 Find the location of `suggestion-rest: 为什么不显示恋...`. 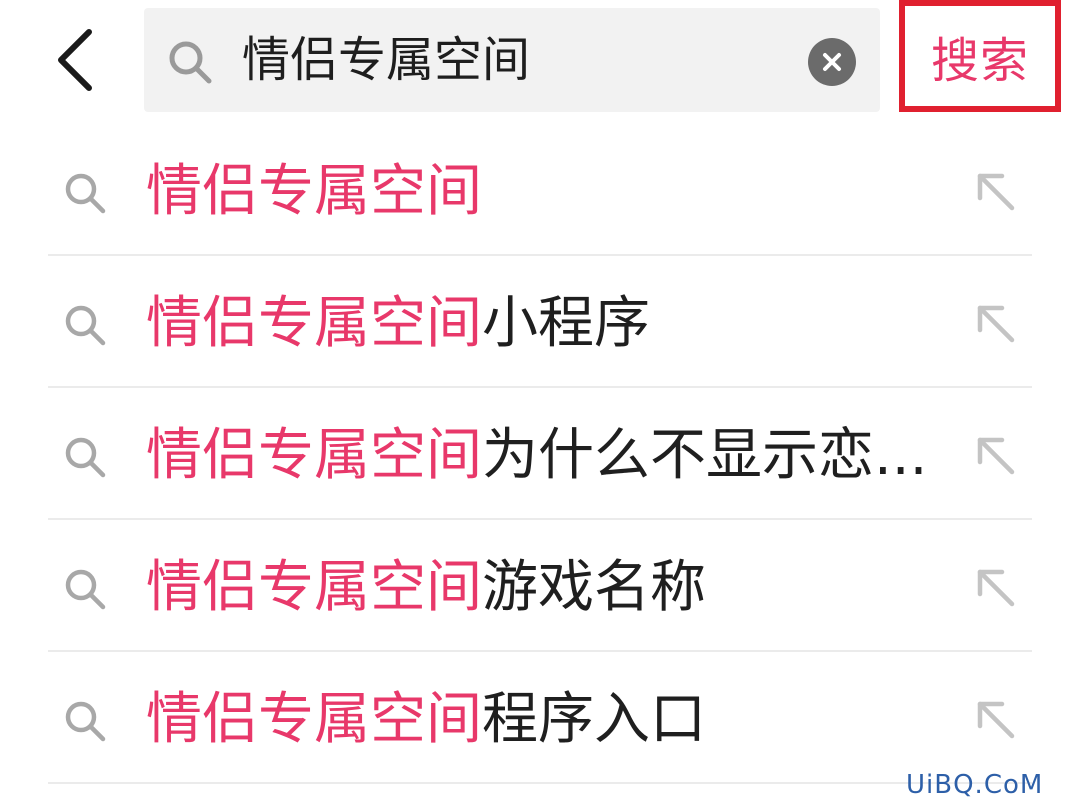

suggestion-rest: 为什么不显示恋... is located at coordinates (705, 455).